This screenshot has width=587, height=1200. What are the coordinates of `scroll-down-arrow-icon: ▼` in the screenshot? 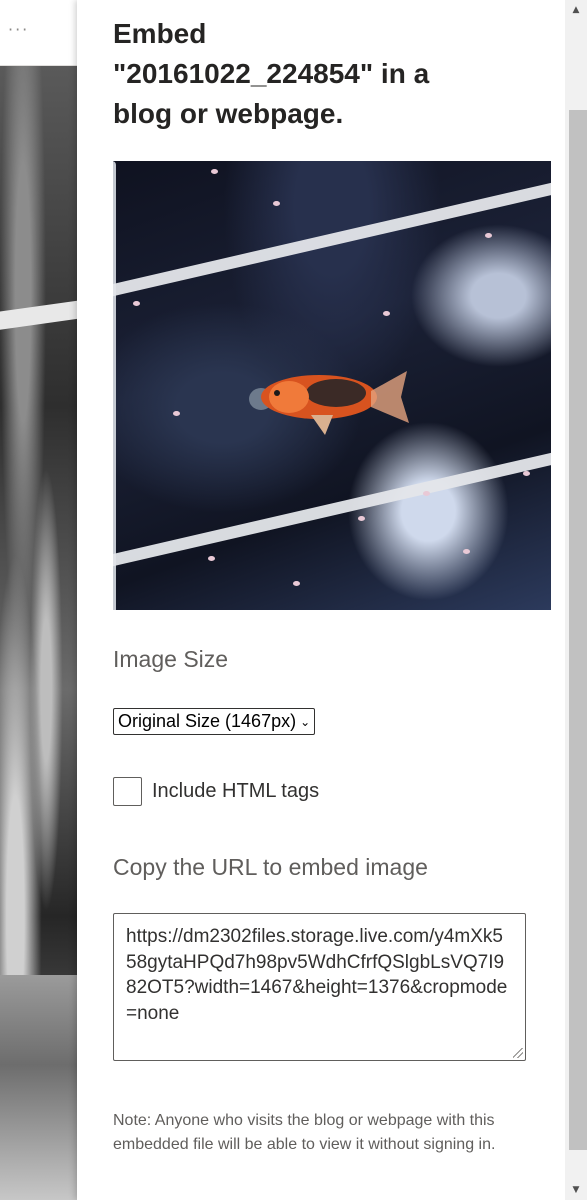 It's located at (576, 1190).